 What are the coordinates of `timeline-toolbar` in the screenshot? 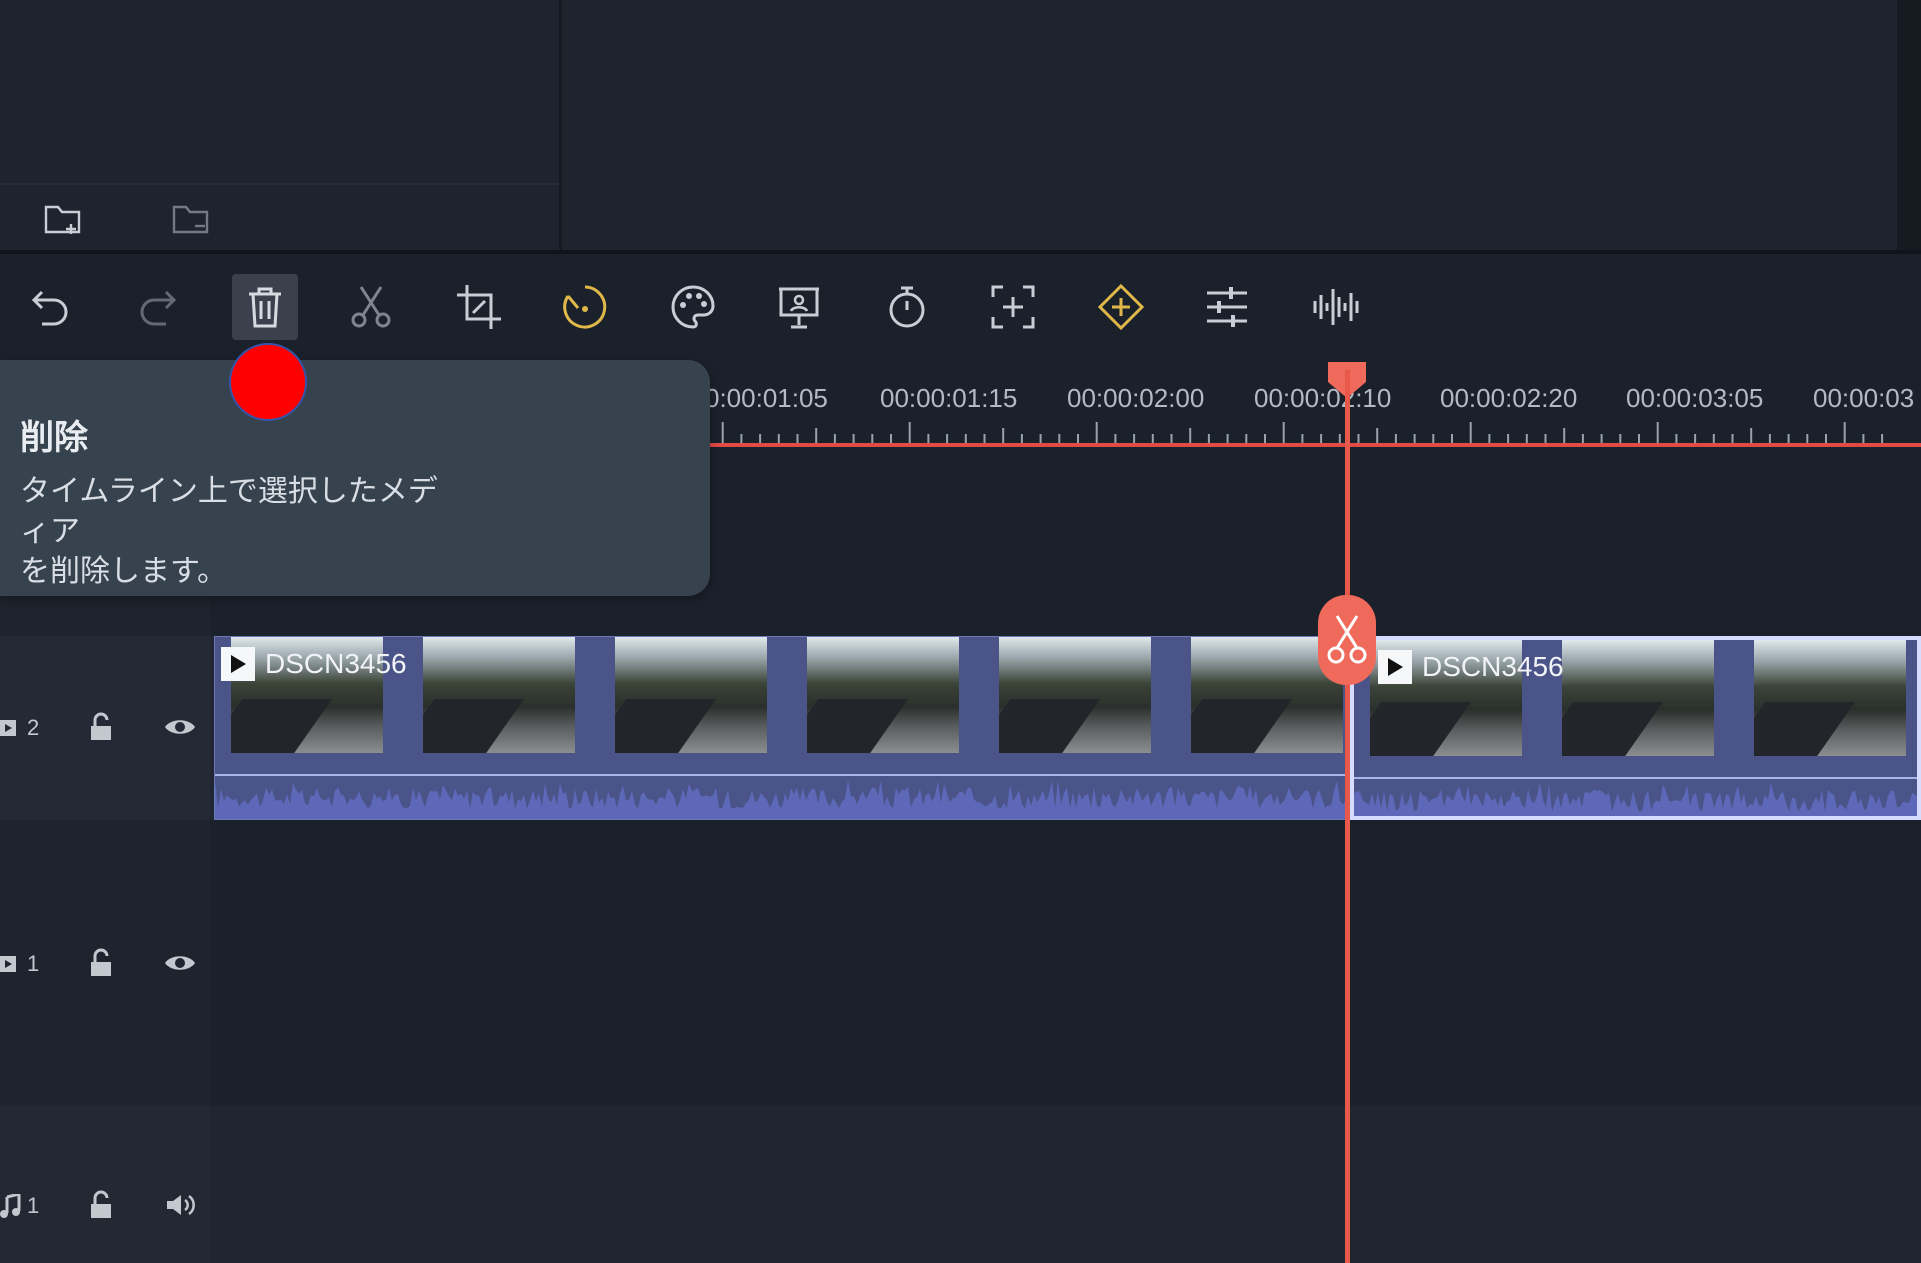 It's located at (960, 309).